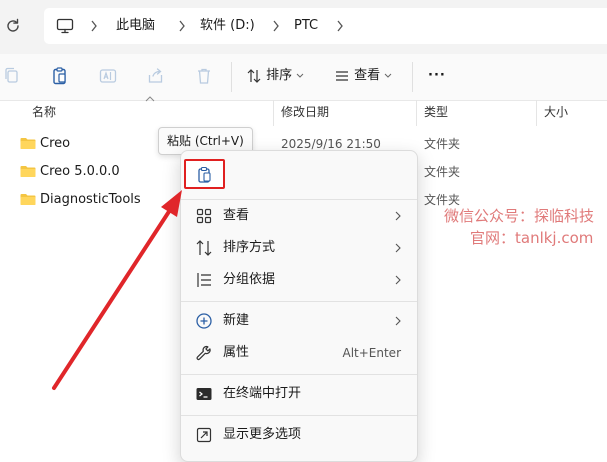 The width and height of the screenshot is (607, 462). I want to click on menu-item-new: 新建, so click(299, 321).